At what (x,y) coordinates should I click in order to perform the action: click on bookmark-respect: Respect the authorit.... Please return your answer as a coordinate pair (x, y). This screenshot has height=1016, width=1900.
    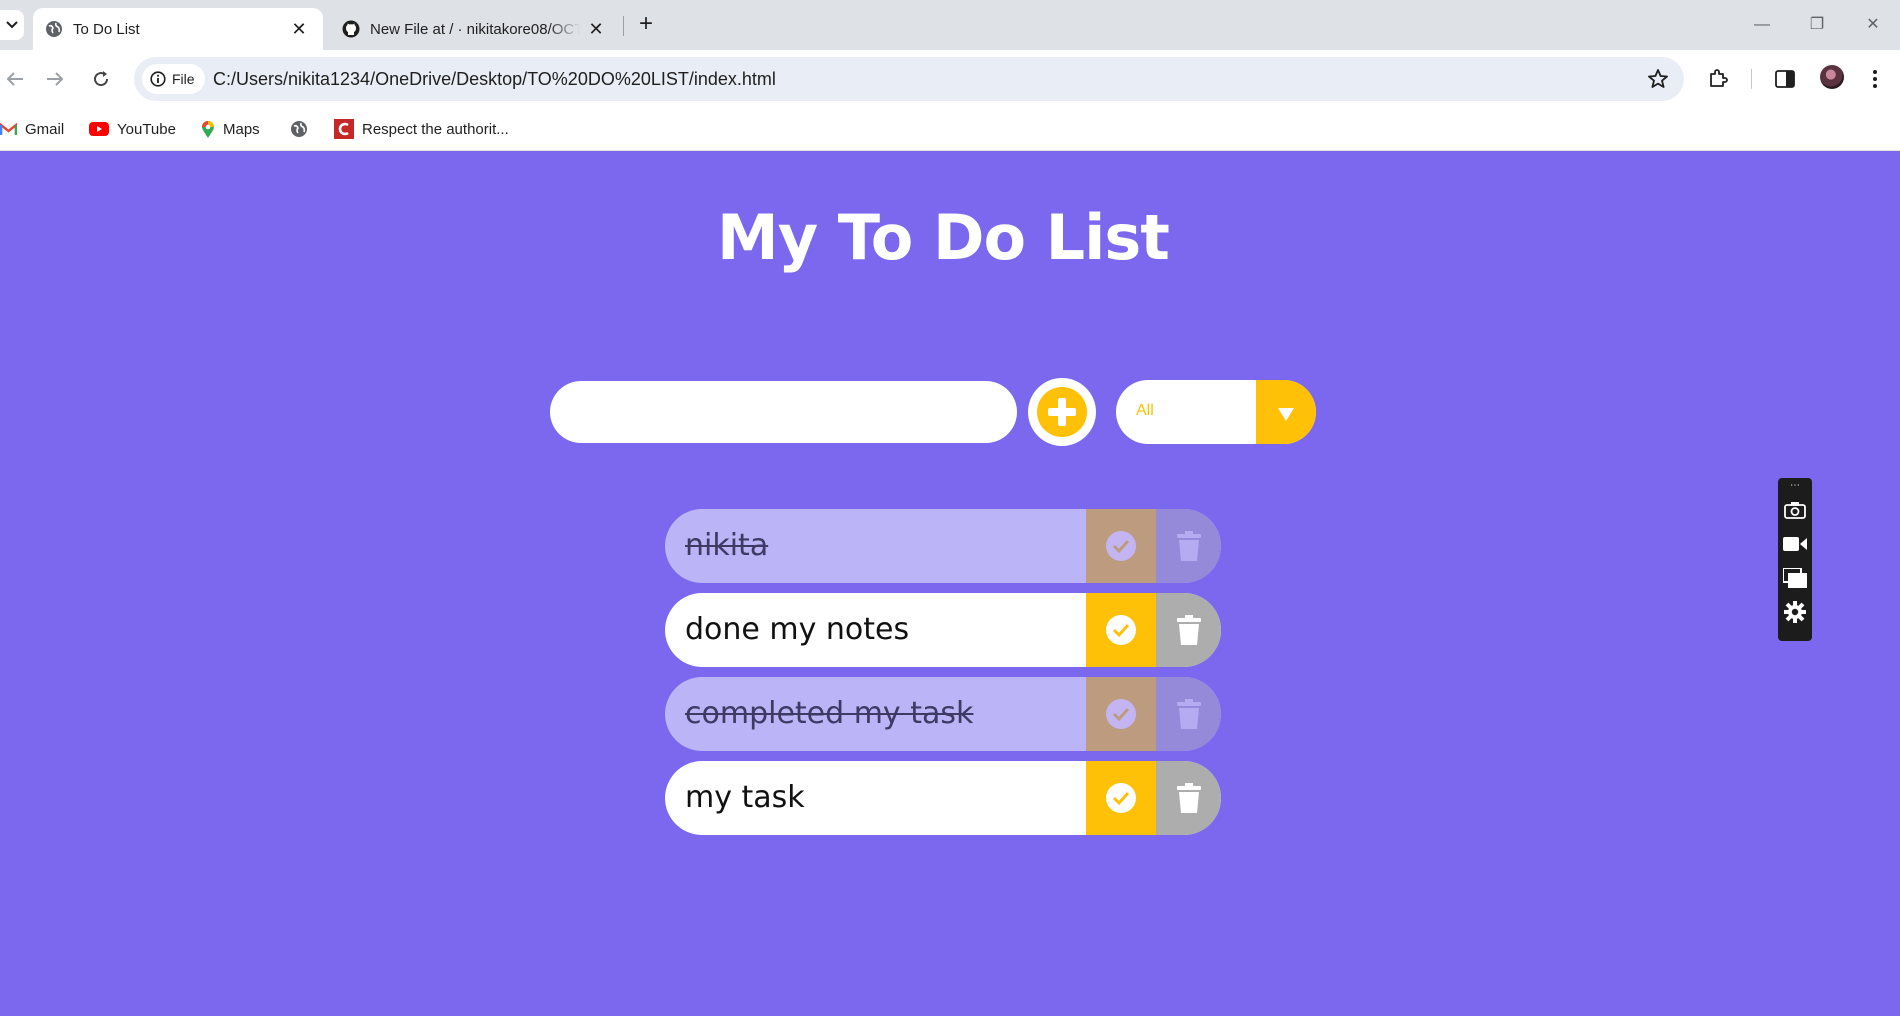
    Looking at the image, I should click on (421, 129).